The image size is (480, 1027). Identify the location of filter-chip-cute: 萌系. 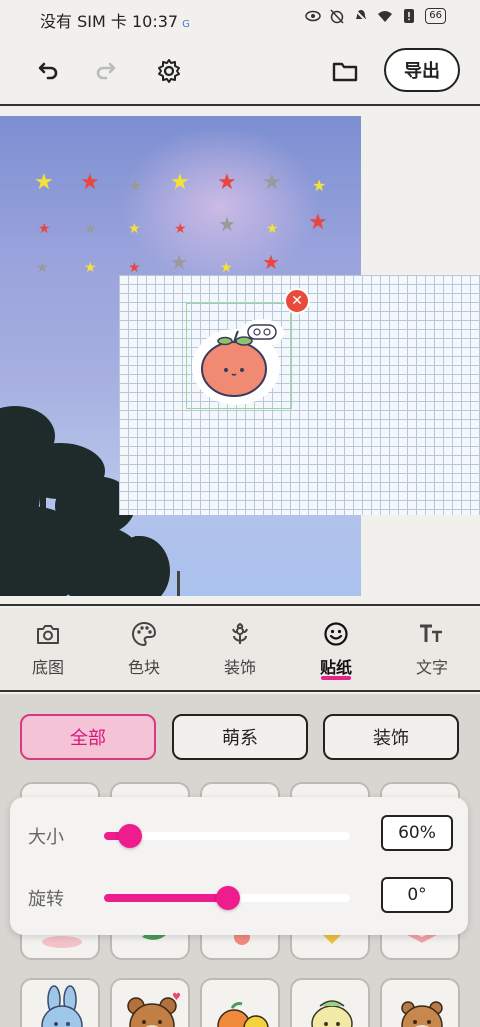
(240, 737).